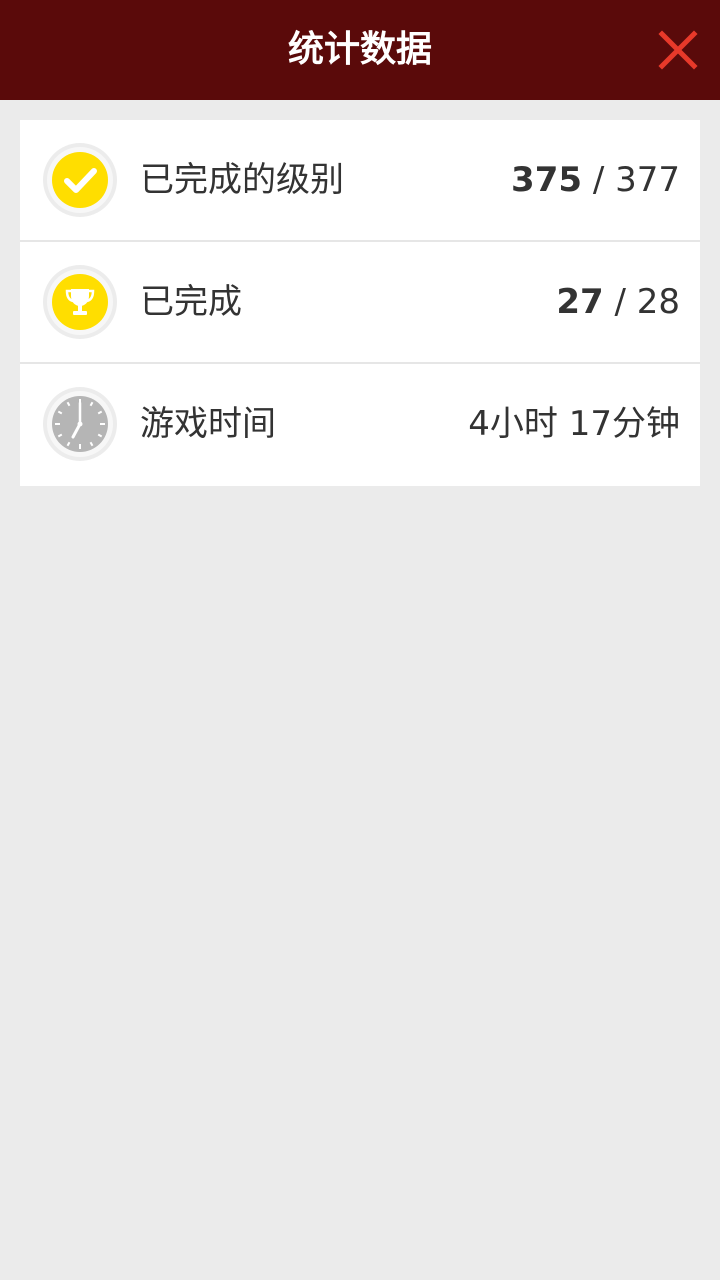 The width and height of the screenshot is (720, 1280). I want to click on stat-value-current: 27, so click(580, 302).